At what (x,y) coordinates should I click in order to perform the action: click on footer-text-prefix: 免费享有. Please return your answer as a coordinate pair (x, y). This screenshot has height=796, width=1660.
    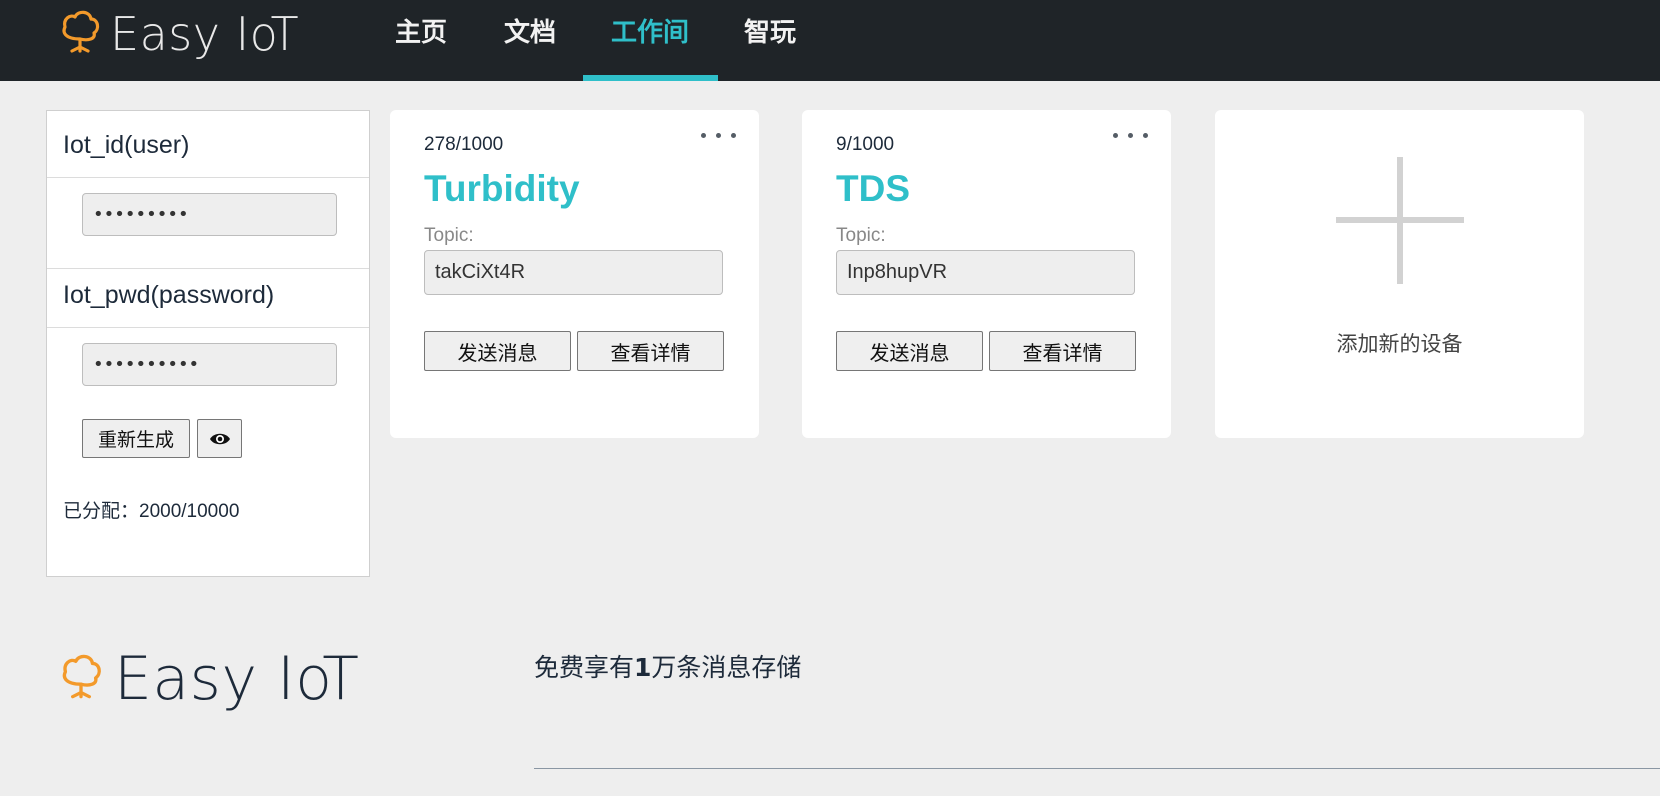
    Looking at the image, I should click on (584, 667).